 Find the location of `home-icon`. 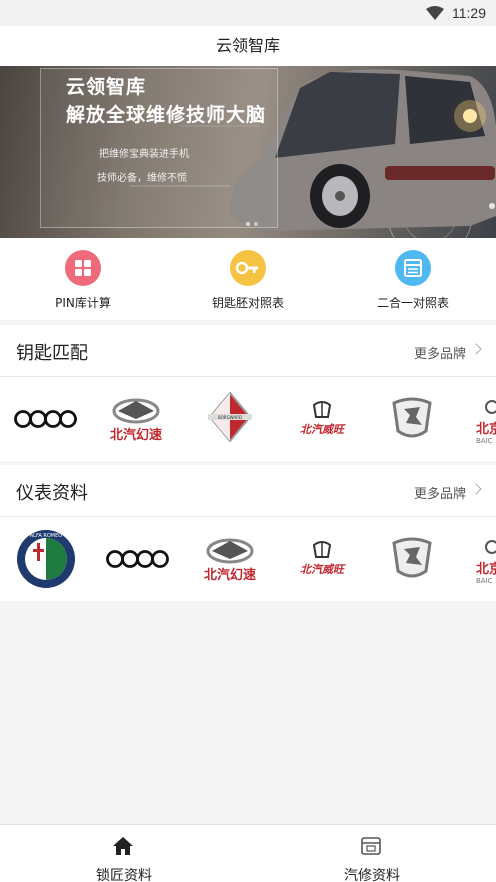

home-icon is located at coordinates (123, 846).